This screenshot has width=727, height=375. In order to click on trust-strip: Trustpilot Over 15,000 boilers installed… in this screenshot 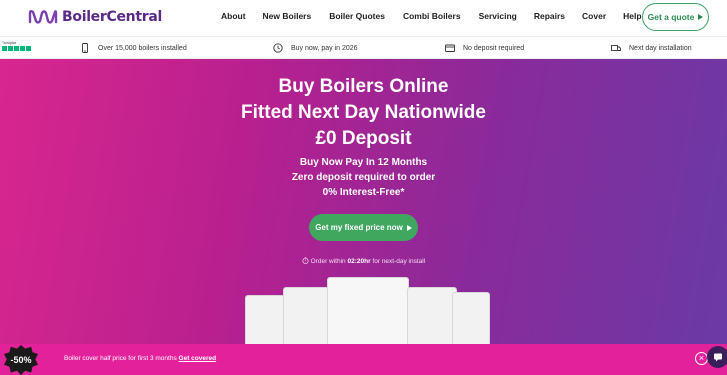, I will do `click(363, 47)`.